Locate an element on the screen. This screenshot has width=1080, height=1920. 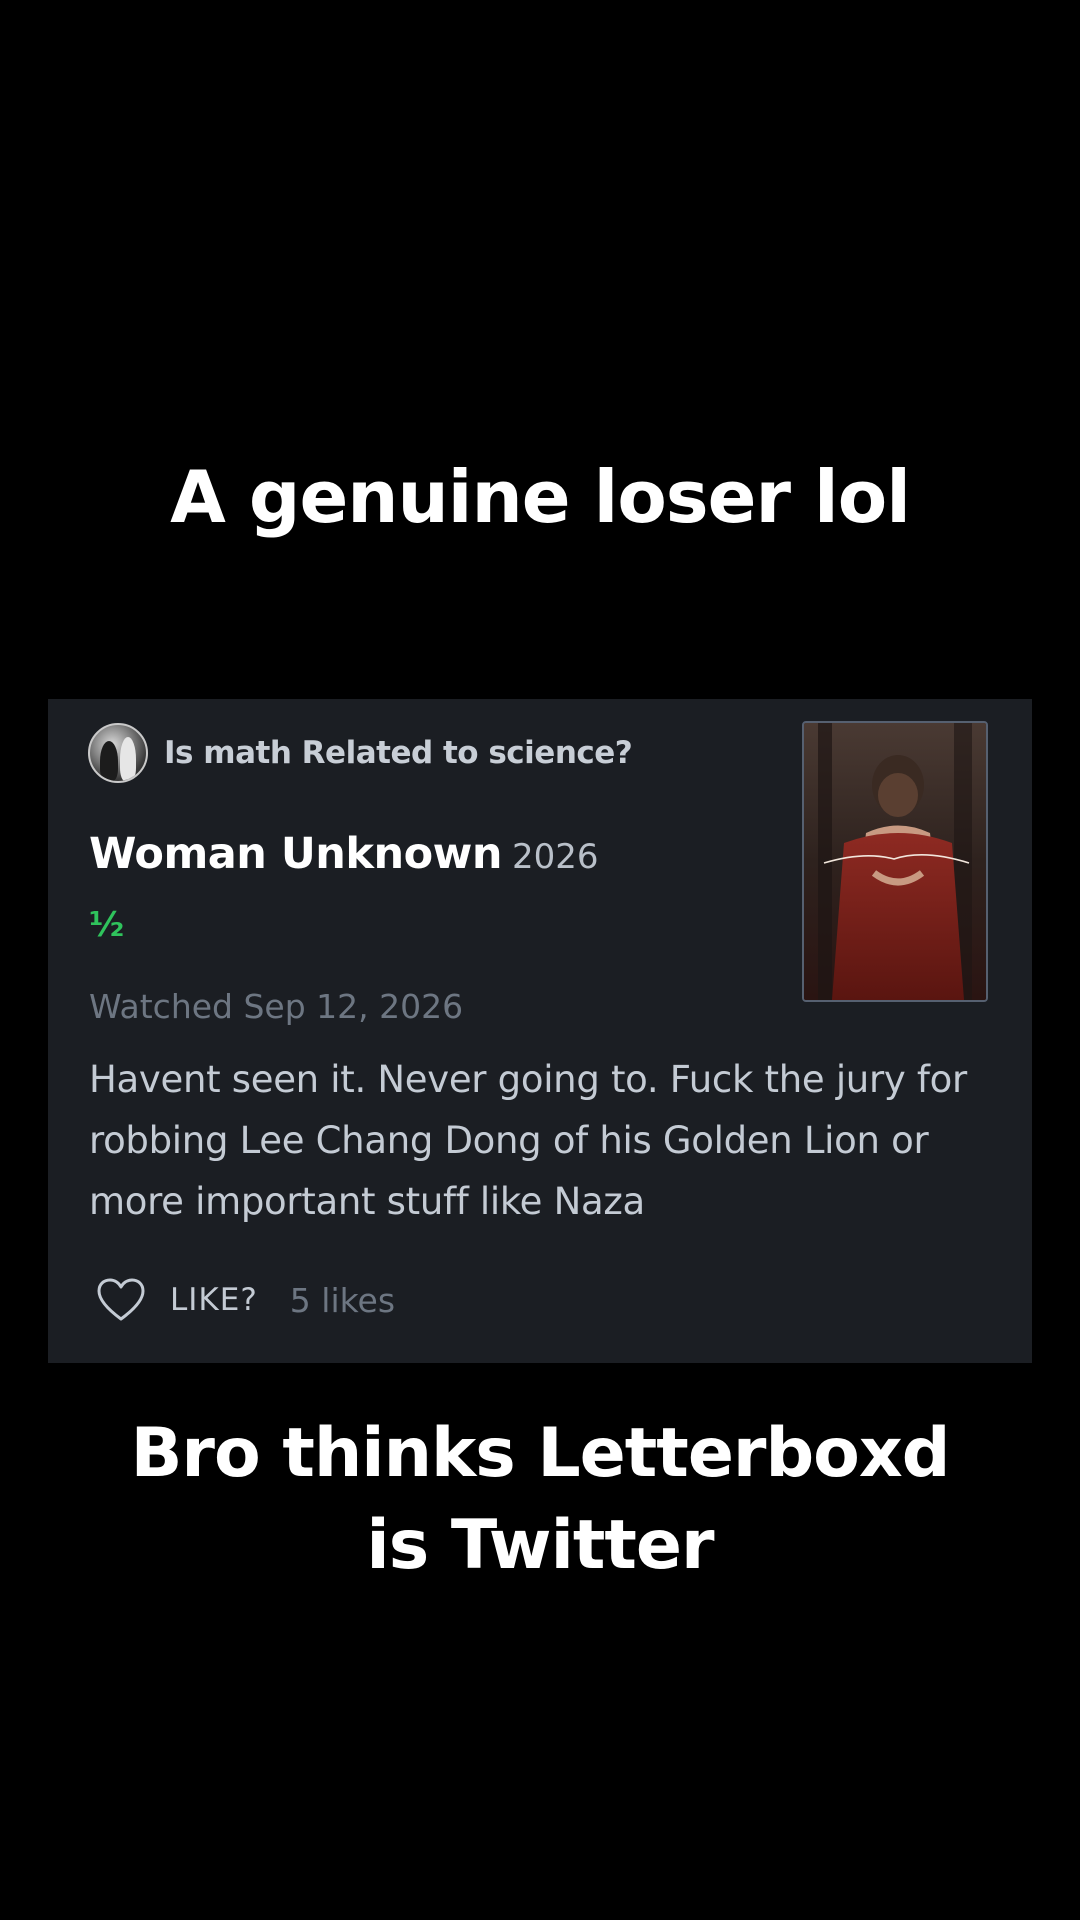
film-poster is located at coordinates (895, 861).